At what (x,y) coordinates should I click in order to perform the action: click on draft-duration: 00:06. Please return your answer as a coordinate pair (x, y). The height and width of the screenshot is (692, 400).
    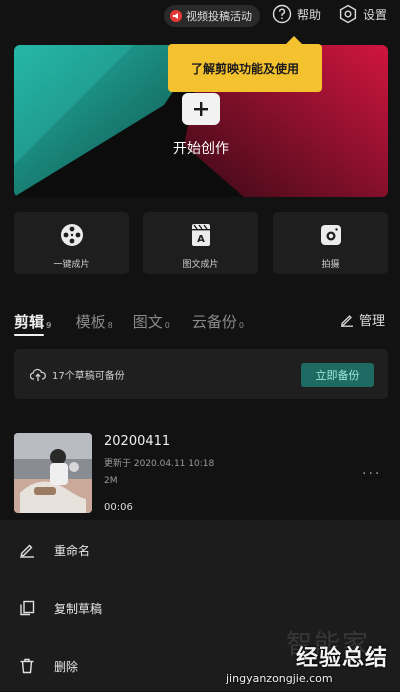
    Looking at the image, I should click on (118, 507).